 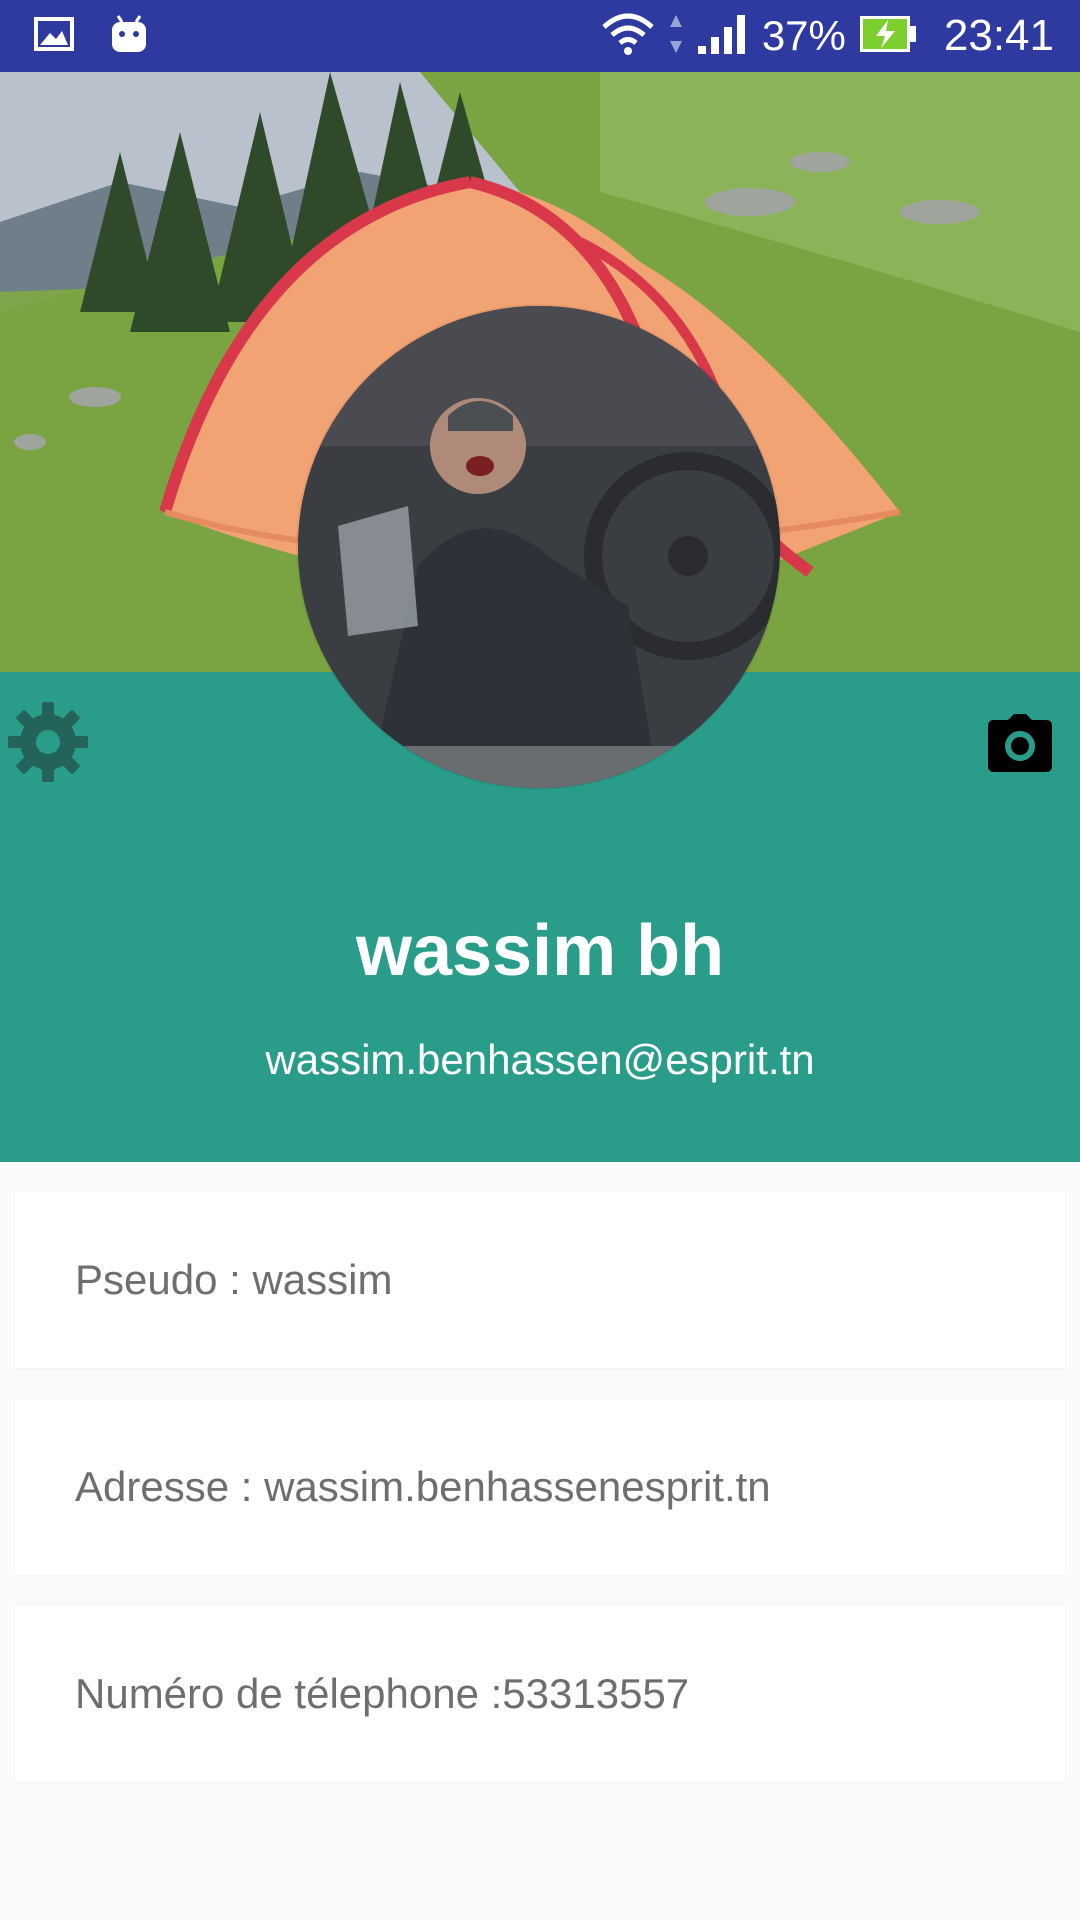 What do you see at coordinates (423, 1486) in the screenshot?
I see `address-label: Adresse : wassim.benhassenesprit.tn` at bounding box center [423, 1486].